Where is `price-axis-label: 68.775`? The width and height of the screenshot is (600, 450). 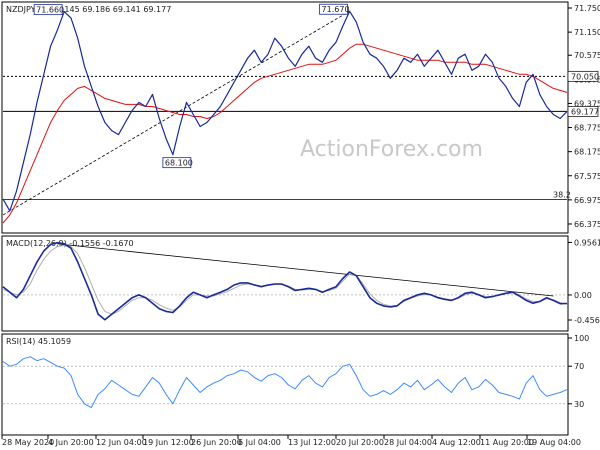 price-axis-label: 68.775 is located at coordinates (587, 128).